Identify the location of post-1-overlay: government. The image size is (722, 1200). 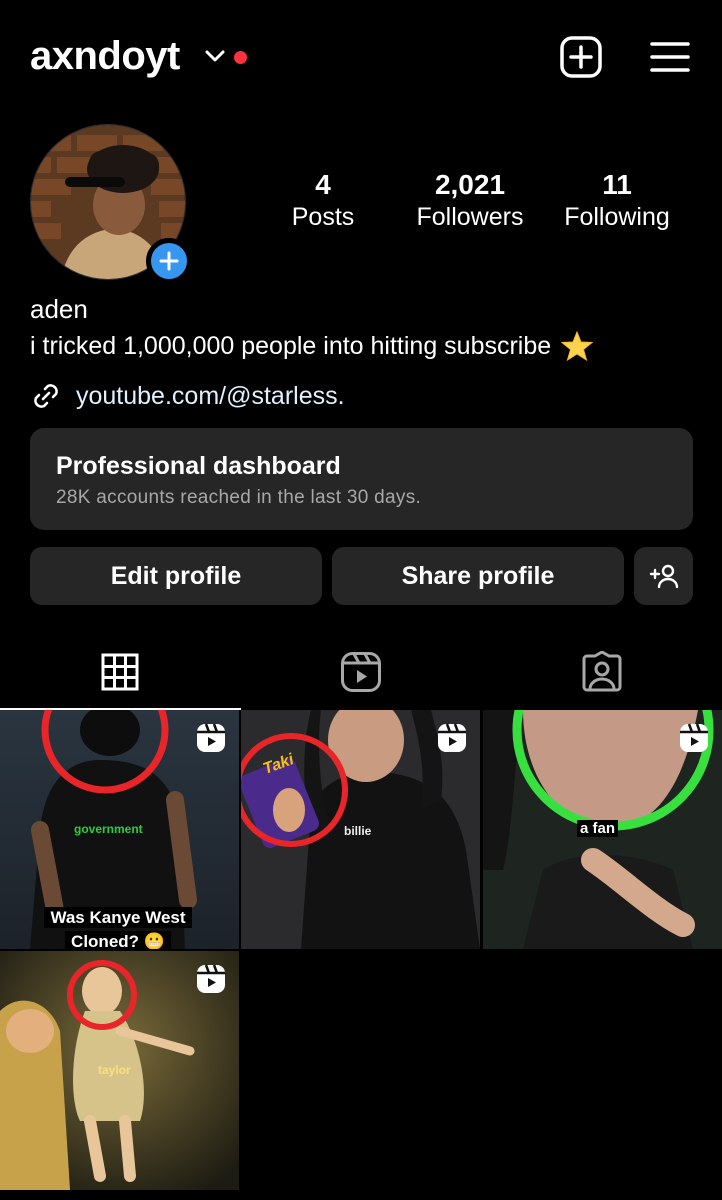
(108, 829).